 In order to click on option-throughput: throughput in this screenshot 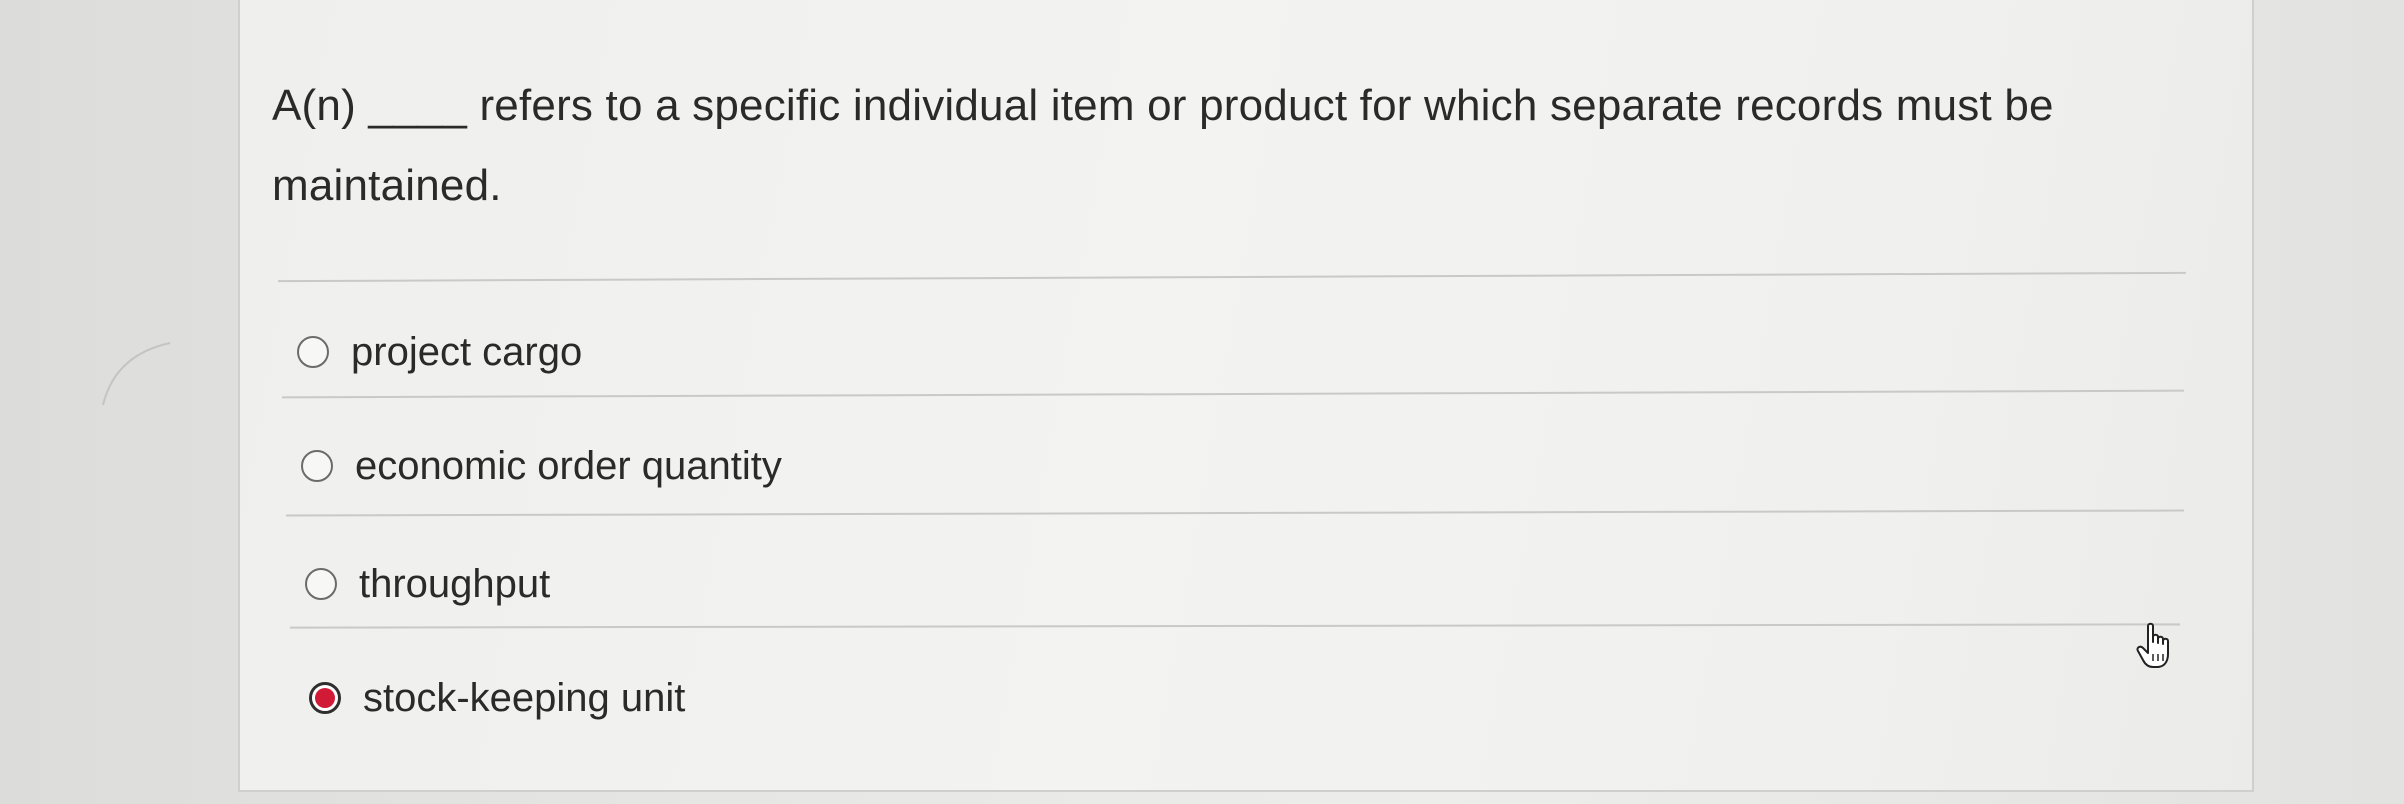, I will do `click(427, 584)`.